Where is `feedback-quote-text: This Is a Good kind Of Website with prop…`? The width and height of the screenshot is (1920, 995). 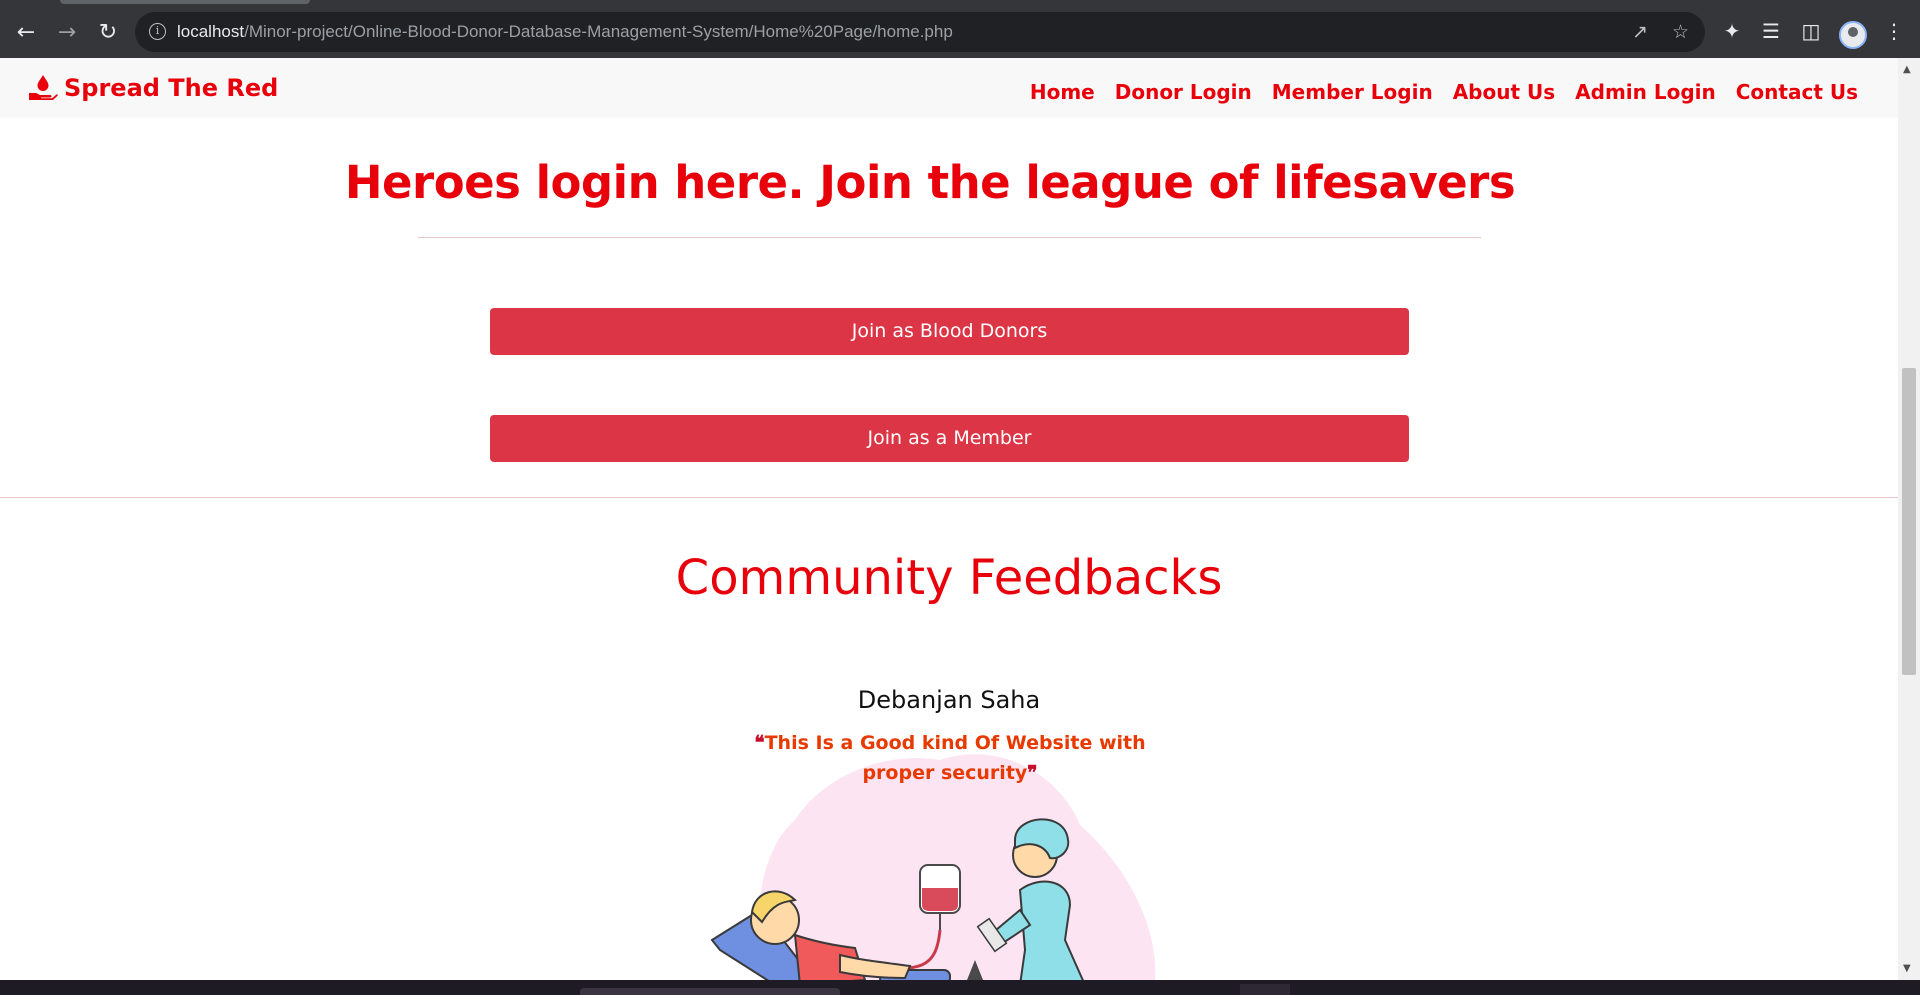
feedback-quote-text: This Is a Good kind Of Website with prop… is located at coordinates (955, 758).